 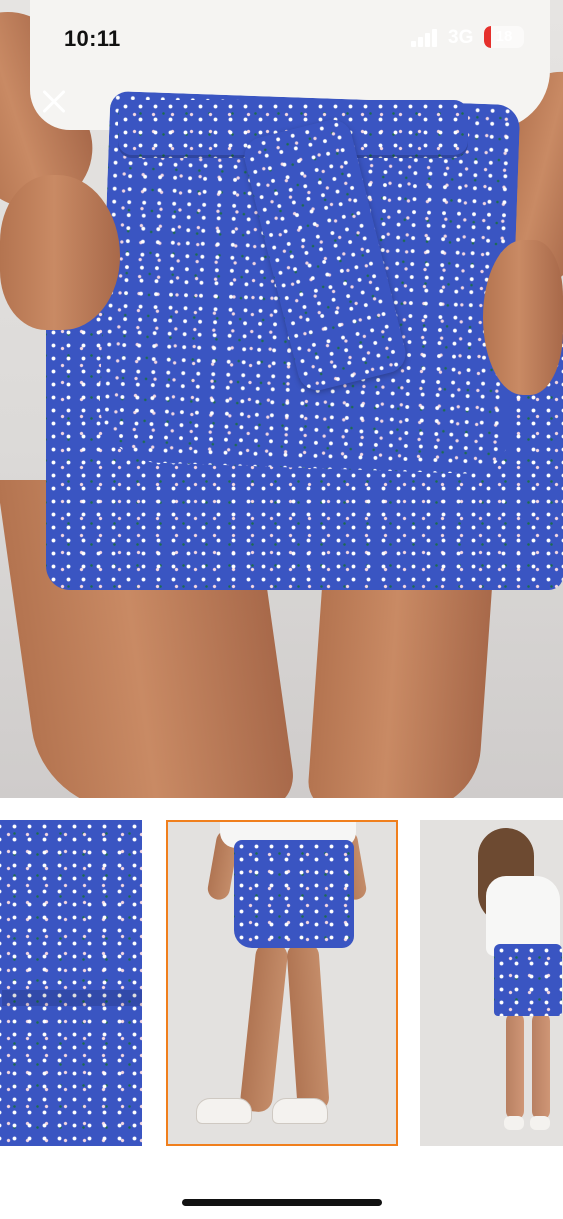 What do you see at coordinates (60, 252) in the screenshot?
I see `model-left-hand` at bounding box center [60, 252].